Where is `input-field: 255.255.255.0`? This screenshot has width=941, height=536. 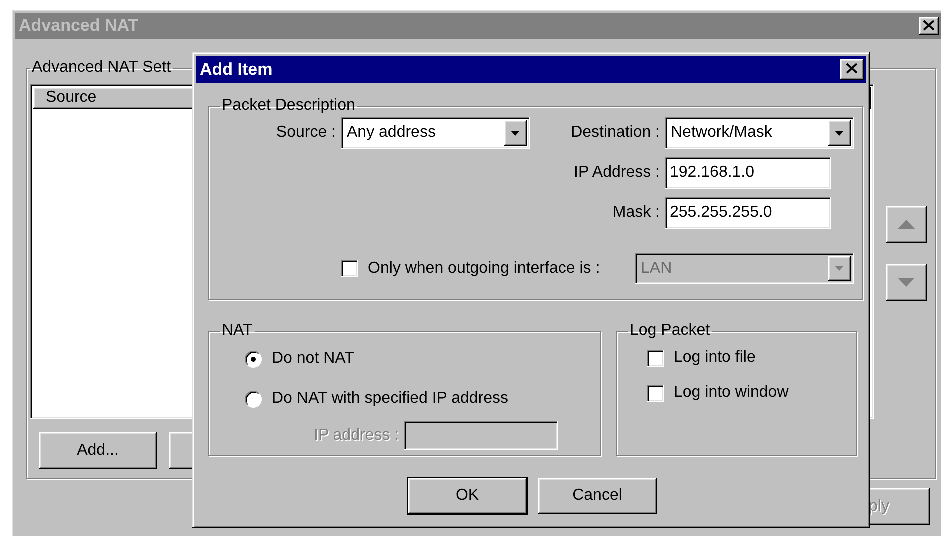
input-field: 255.255.255.0 is located at coordinates (748, 213).